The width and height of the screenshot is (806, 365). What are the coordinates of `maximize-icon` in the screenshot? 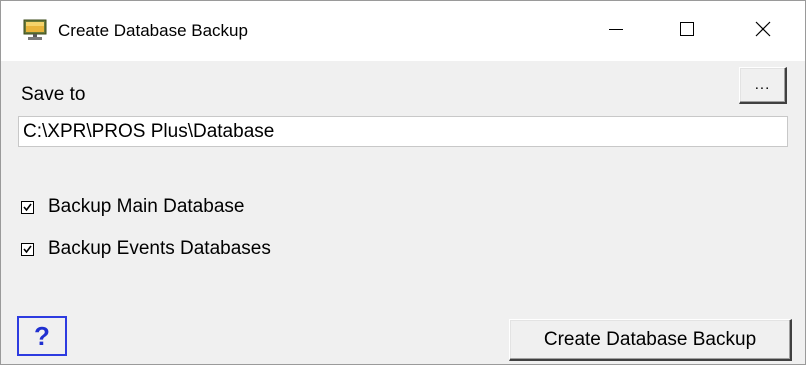 It's located at (687, 31).